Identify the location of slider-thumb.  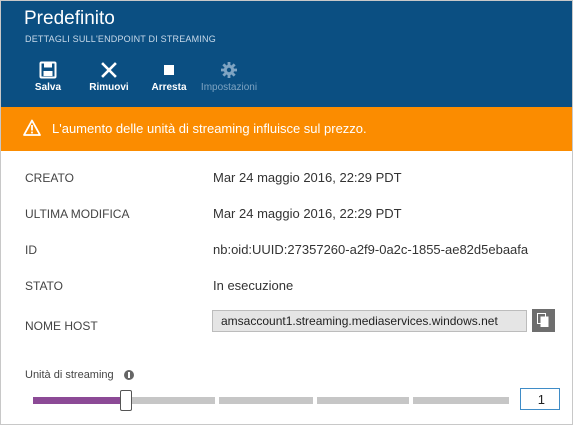
(126, 400).